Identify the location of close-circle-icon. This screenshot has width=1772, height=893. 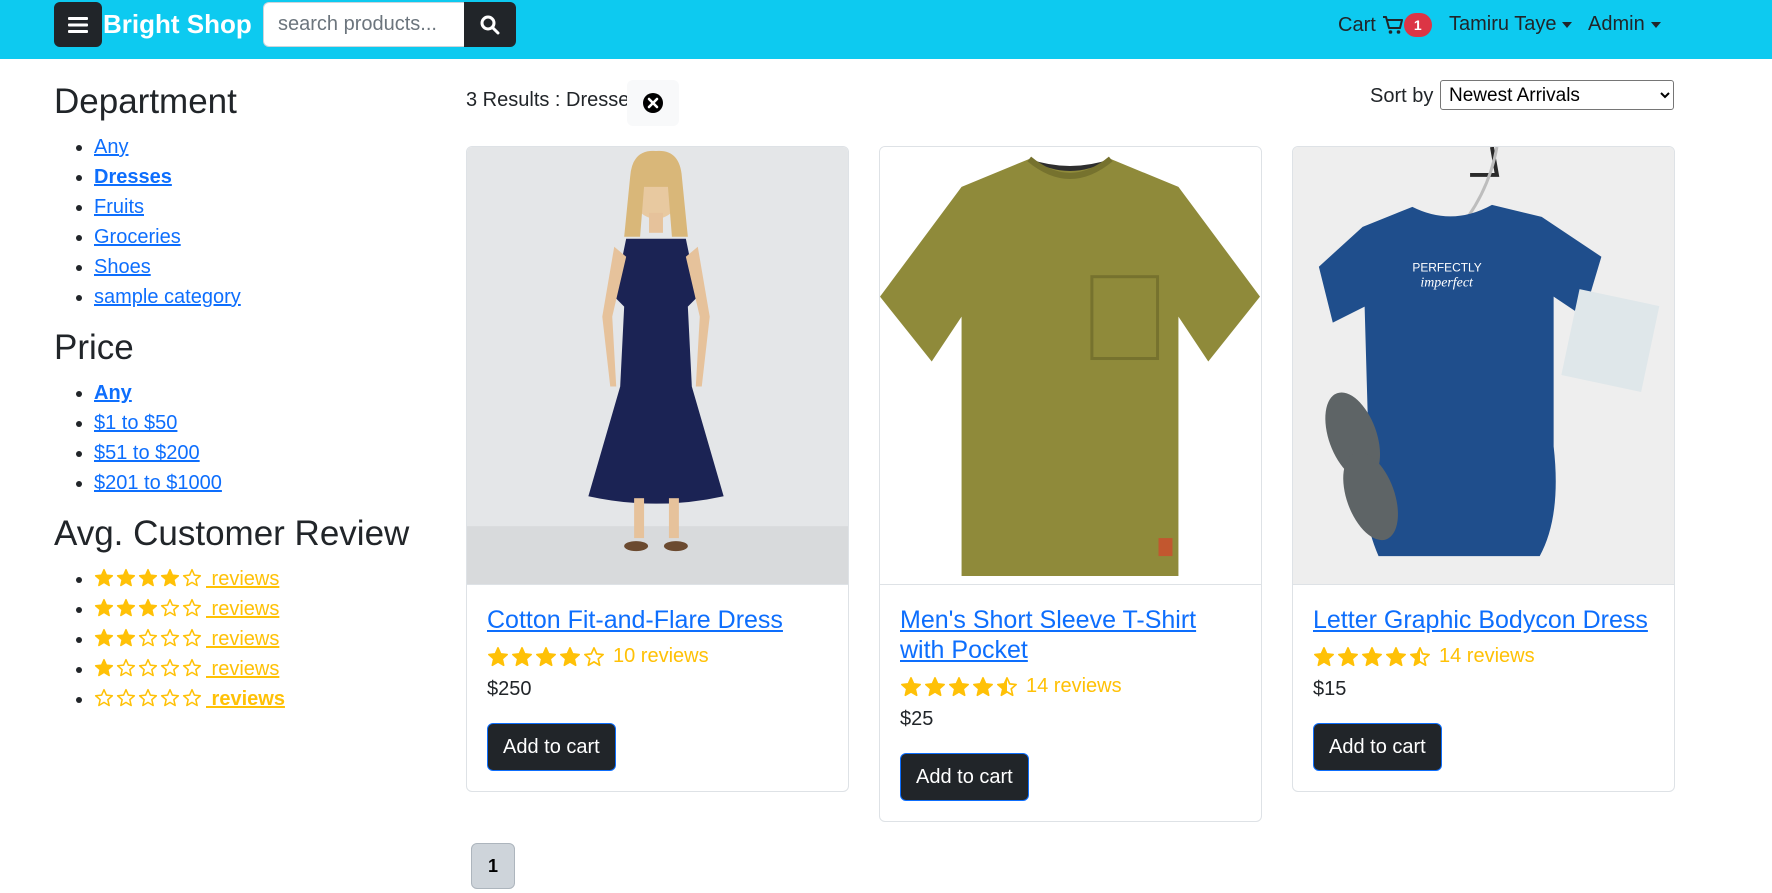
(653, 103).